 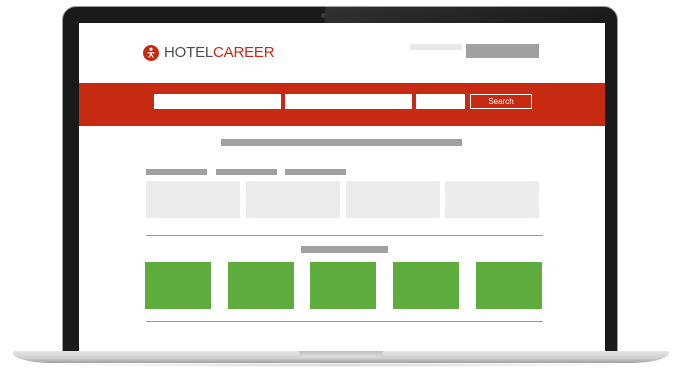 I want to click on logo-text-career: CAREER, so click(x=244, y=52).